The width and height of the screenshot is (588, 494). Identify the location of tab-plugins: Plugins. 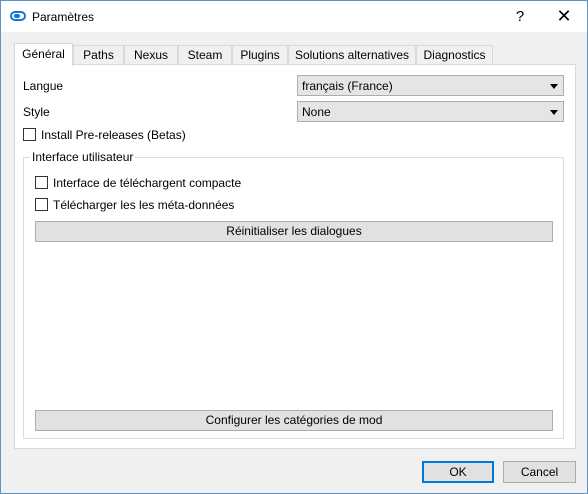
(260, 55).